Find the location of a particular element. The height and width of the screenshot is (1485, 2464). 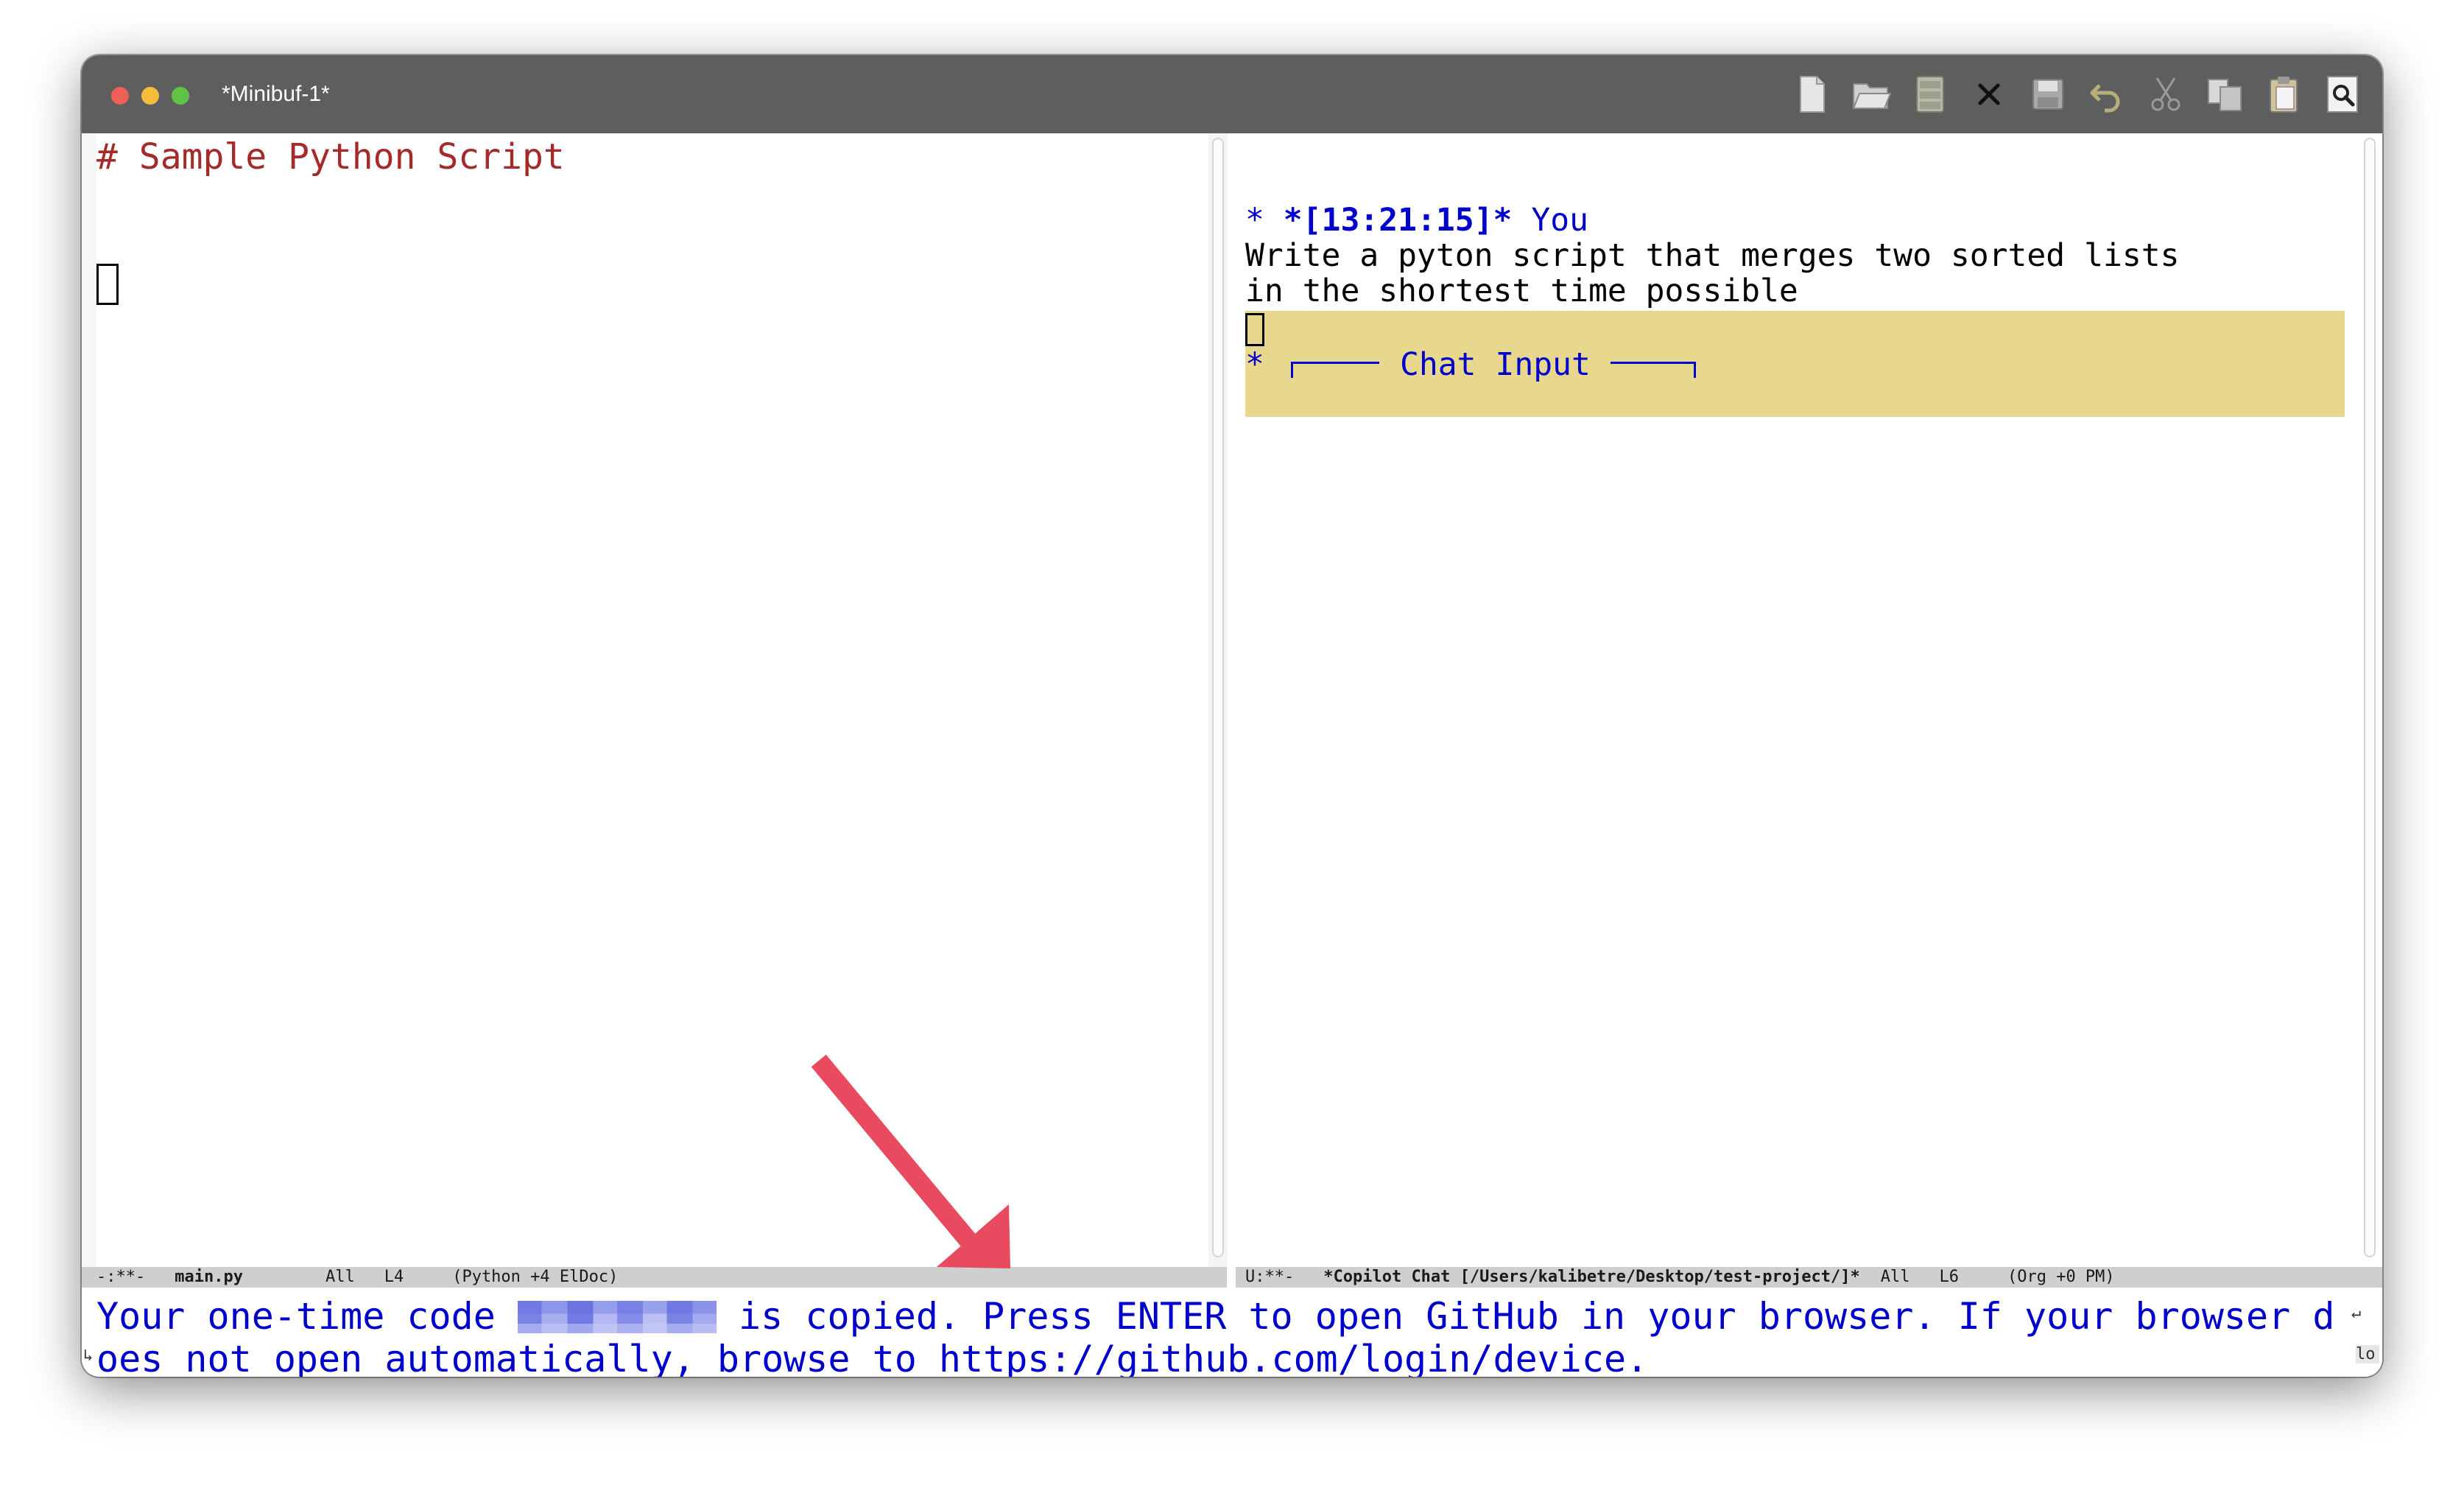

right-scrollbar-thumb is located at coordinates (2370, 698).